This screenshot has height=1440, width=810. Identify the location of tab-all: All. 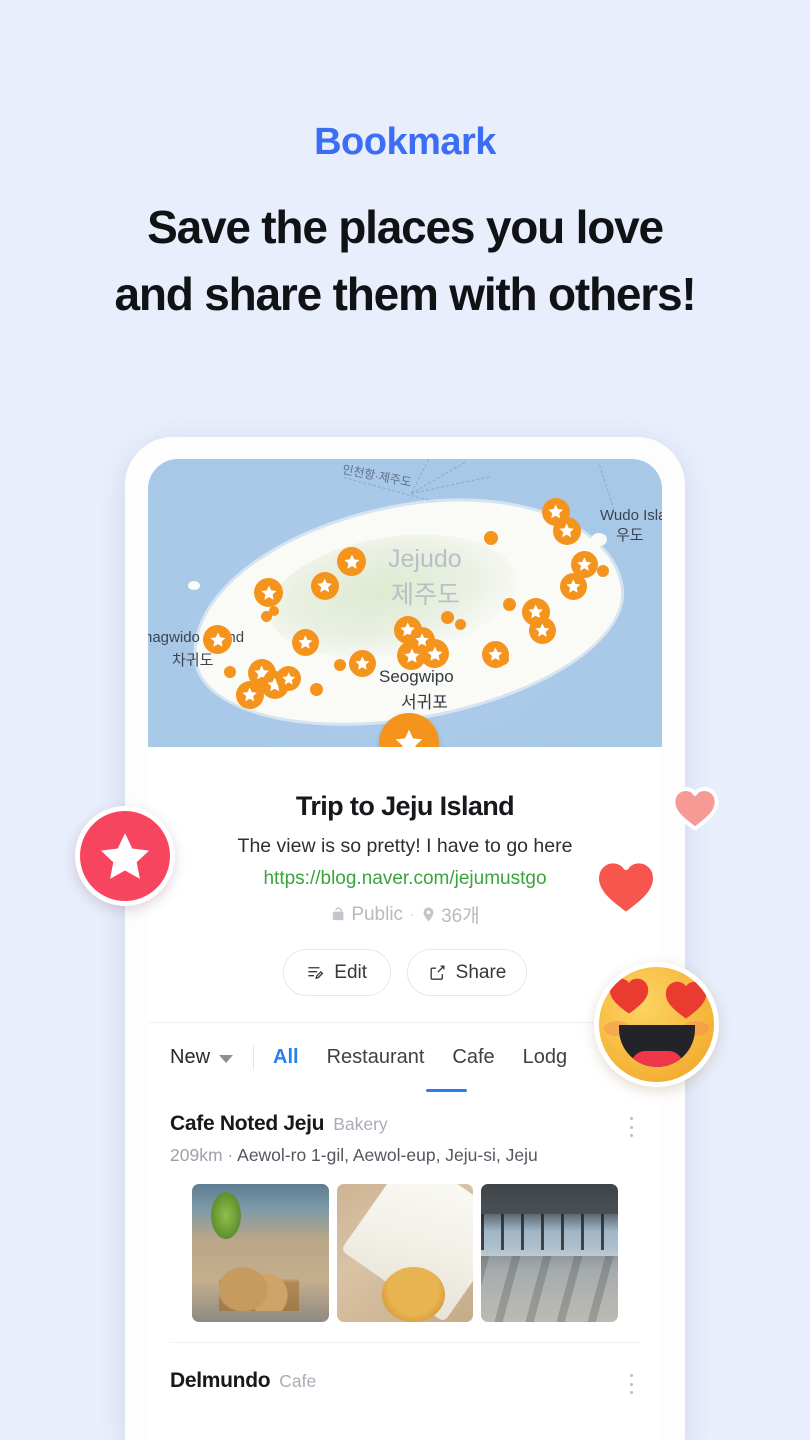
(286, 1057).